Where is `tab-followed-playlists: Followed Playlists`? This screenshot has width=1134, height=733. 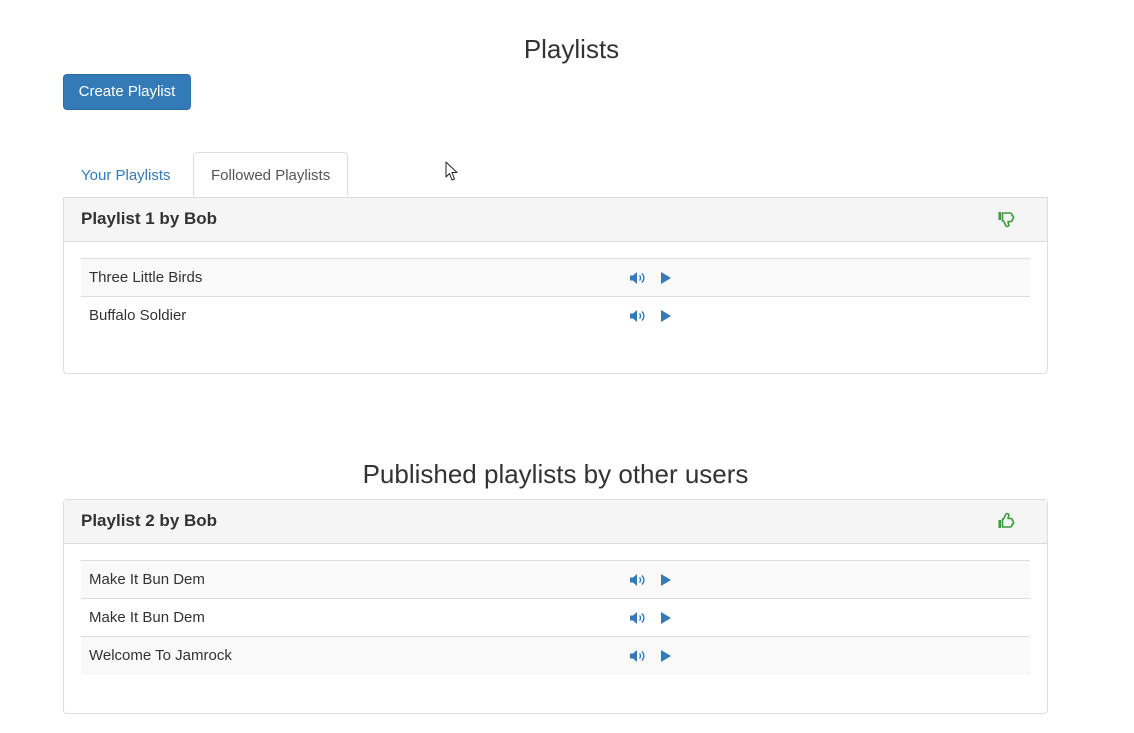
tab-followed-playlists: Followed Playlists is located at coordinates (271, 174).